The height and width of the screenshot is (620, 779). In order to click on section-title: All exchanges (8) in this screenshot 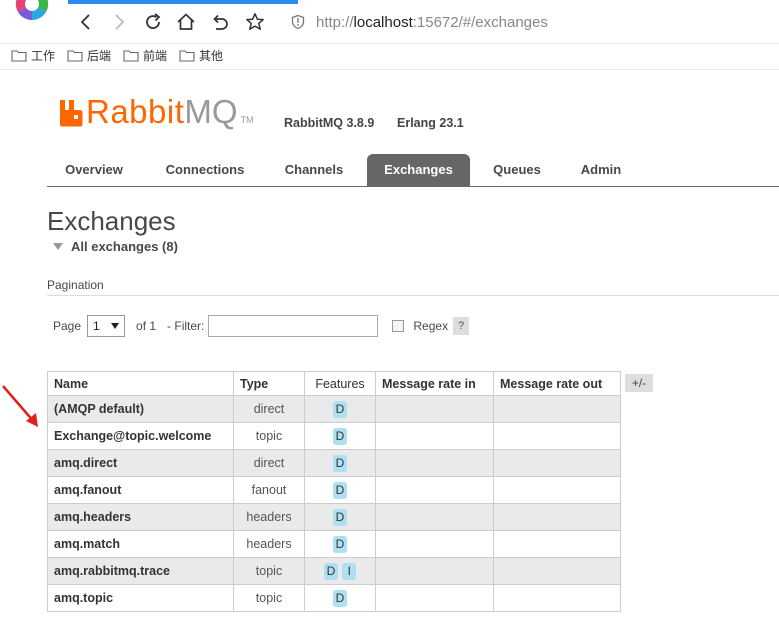, I will do `click(124, 246)`.